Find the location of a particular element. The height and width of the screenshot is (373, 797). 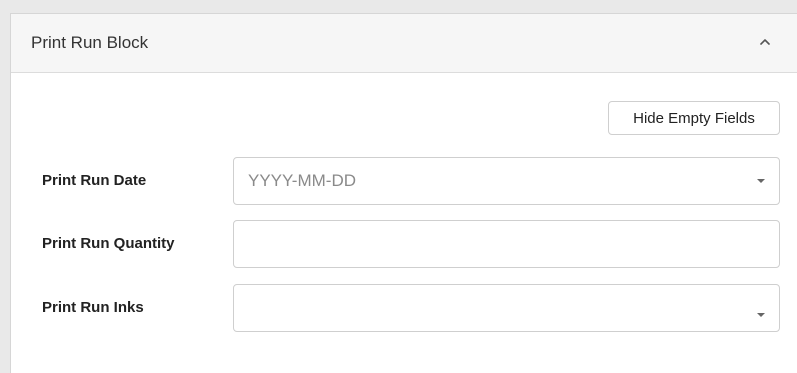

print-run-inks-select is located at coordinates (506, 308).